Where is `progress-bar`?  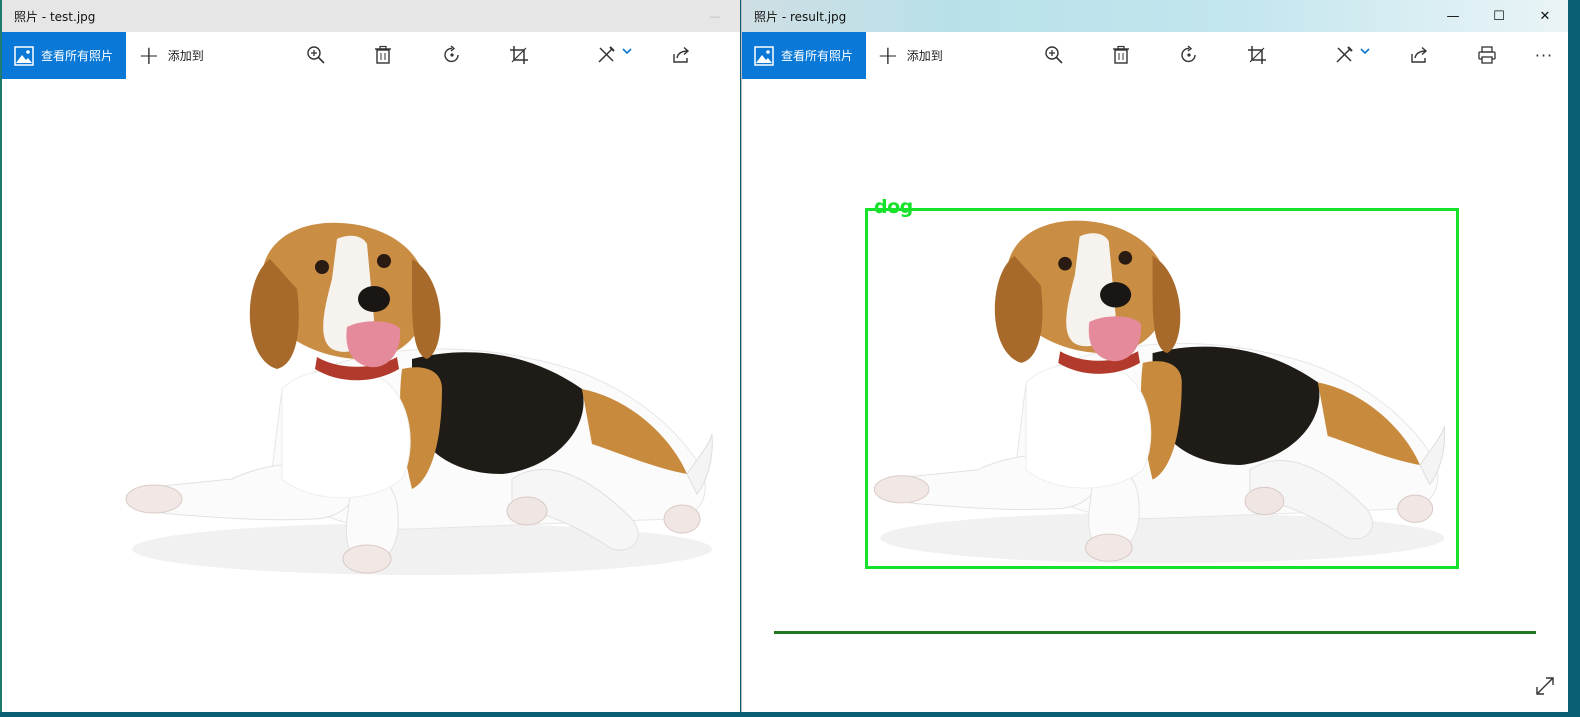
progress-bar is located at coordinates (1155, 632).